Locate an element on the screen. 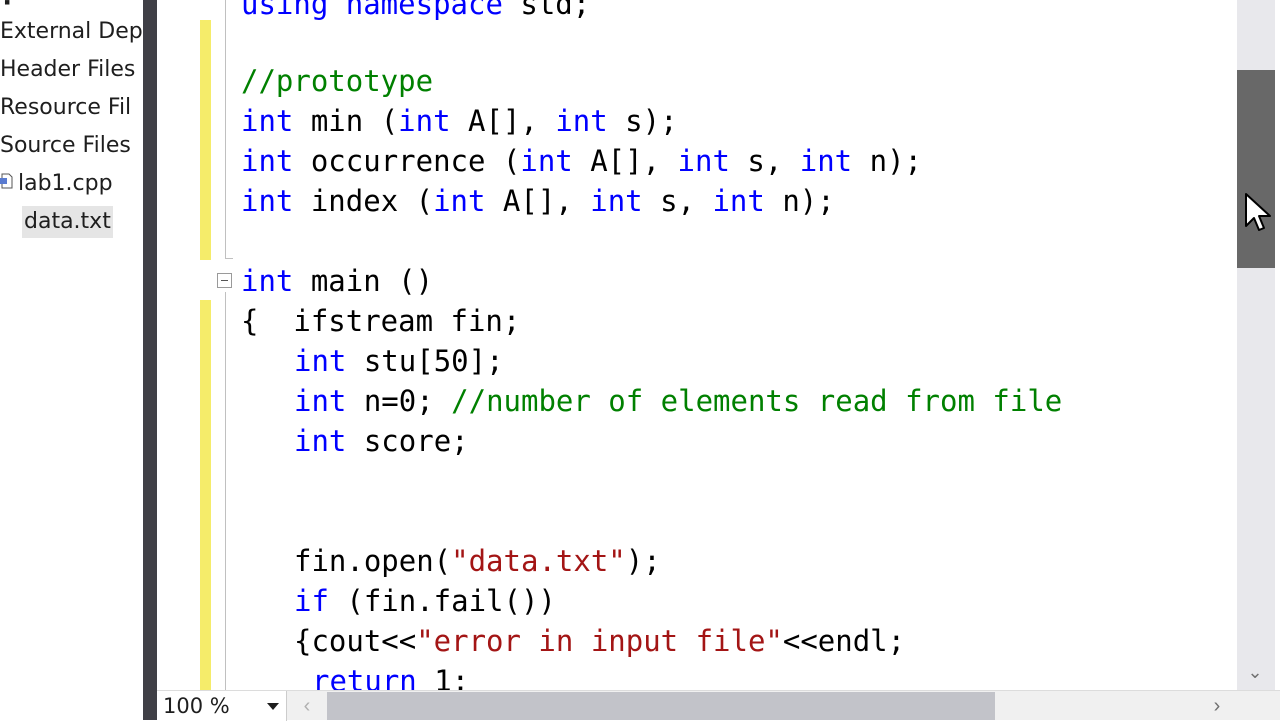 This screenshot has height=721, width=1280. collapse-icon is located at coordinates (224, 280).